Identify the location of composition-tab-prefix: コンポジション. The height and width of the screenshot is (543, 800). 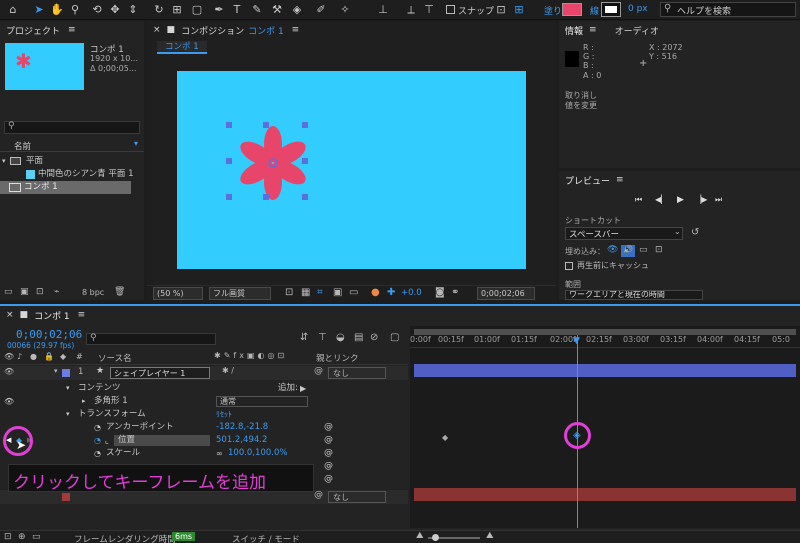
(212, 30).